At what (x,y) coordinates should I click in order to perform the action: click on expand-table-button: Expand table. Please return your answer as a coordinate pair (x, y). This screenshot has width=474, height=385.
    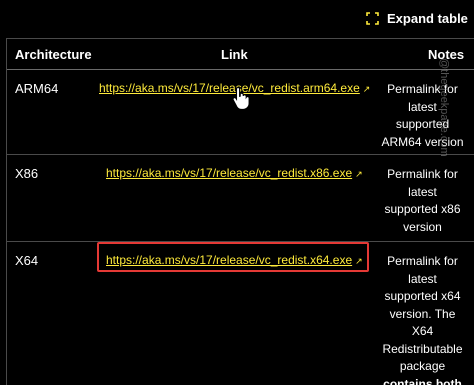
    Looking at the image, I should click on (417, 18).